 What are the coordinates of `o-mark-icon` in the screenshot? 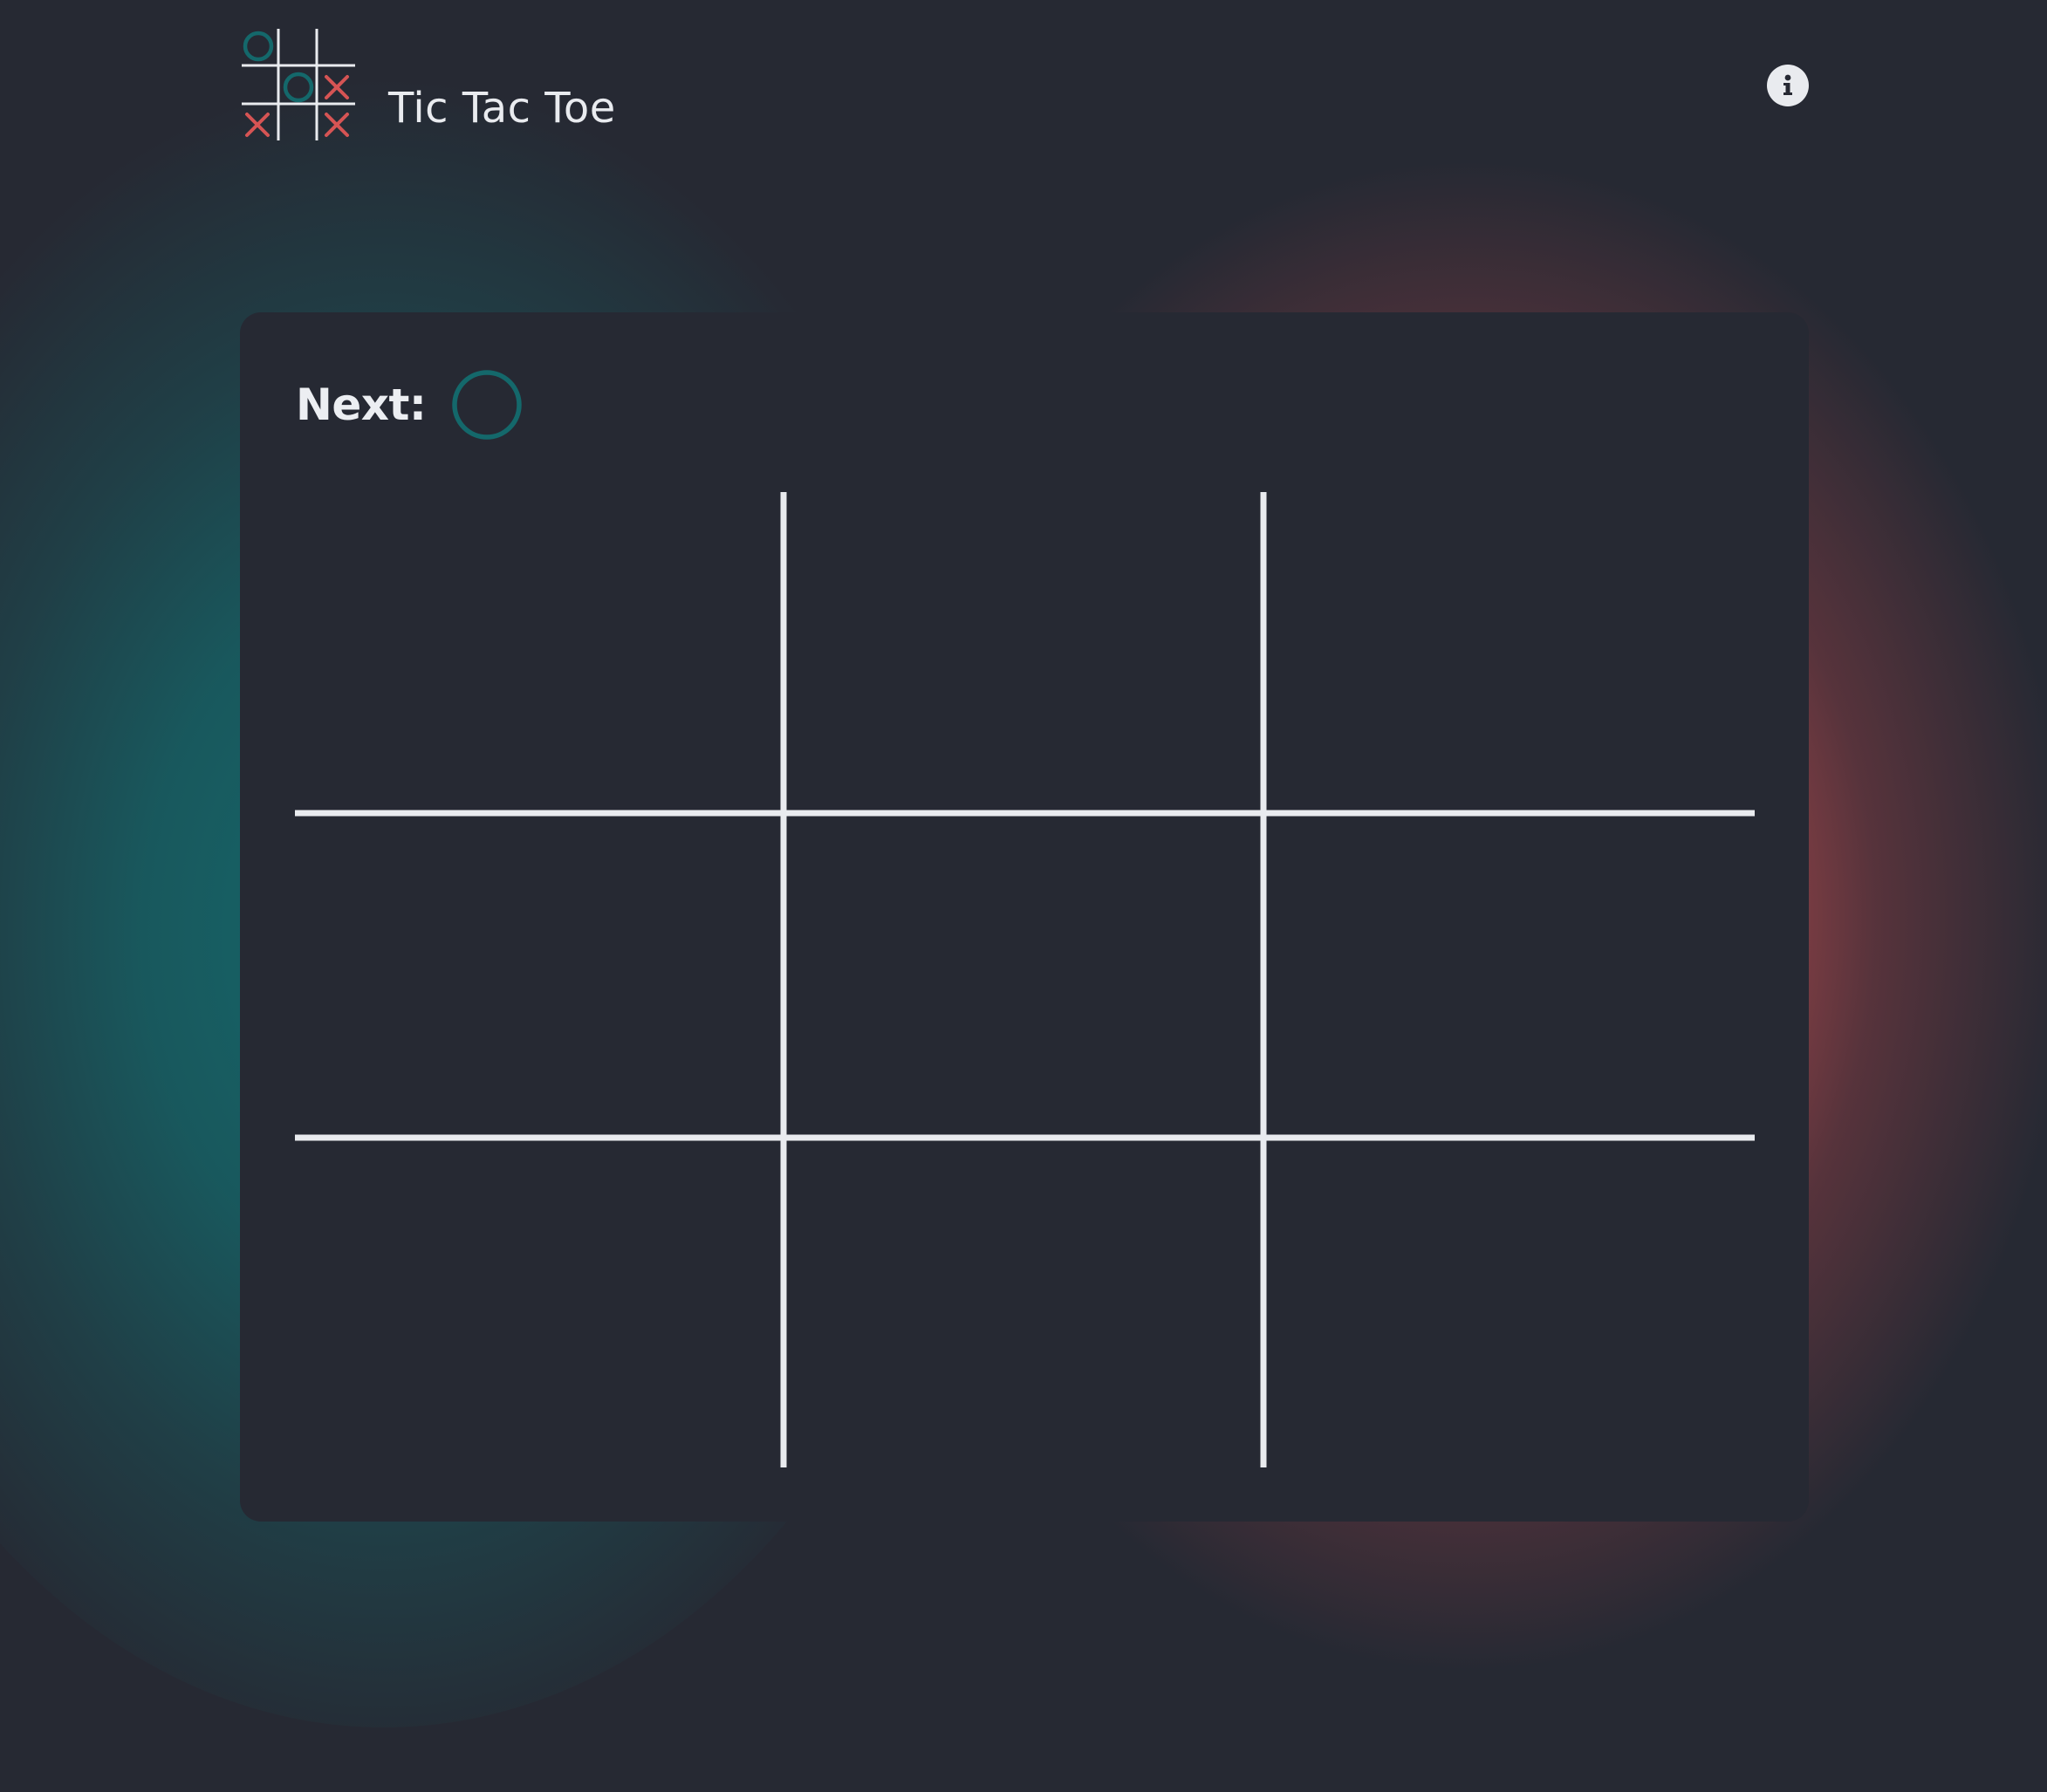 It's located at (487, 405).